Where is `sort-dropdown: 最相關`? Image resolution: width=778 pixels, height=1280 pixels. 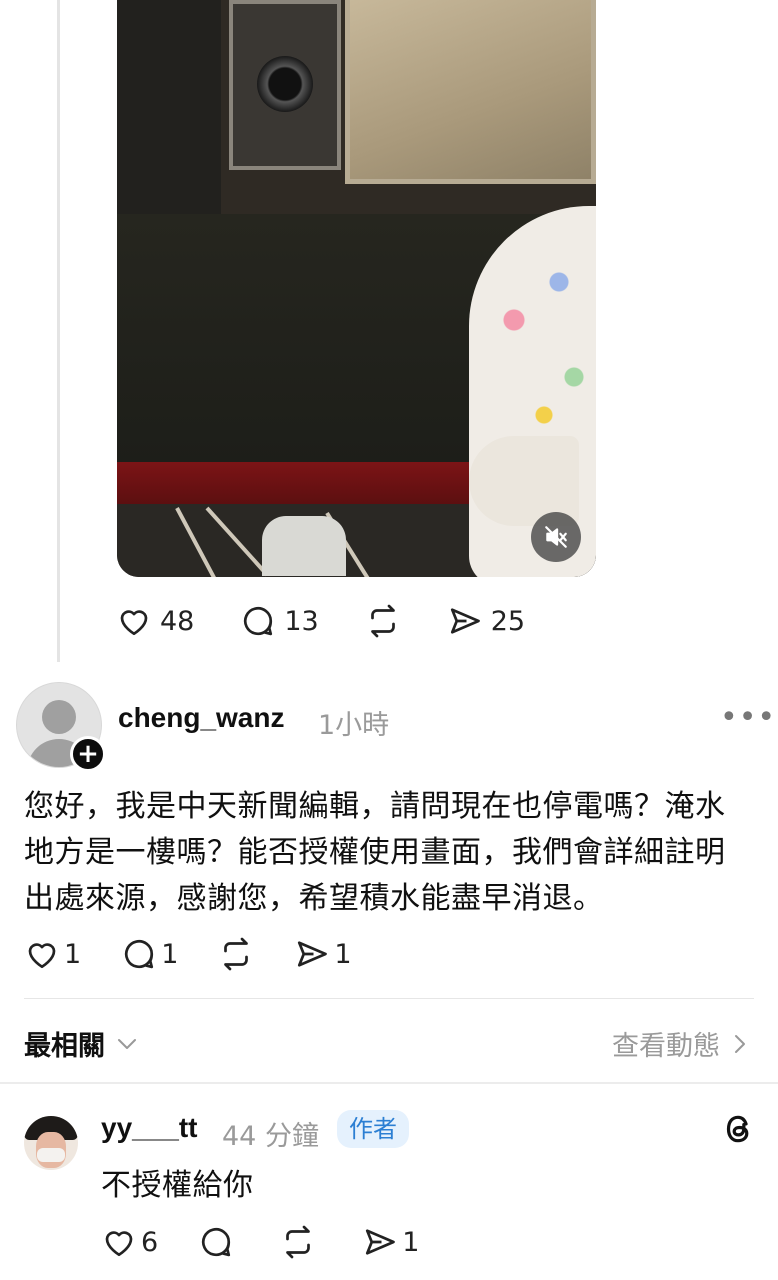
sort-dropdown: 最相關 is located at coordinates (80, 1043).